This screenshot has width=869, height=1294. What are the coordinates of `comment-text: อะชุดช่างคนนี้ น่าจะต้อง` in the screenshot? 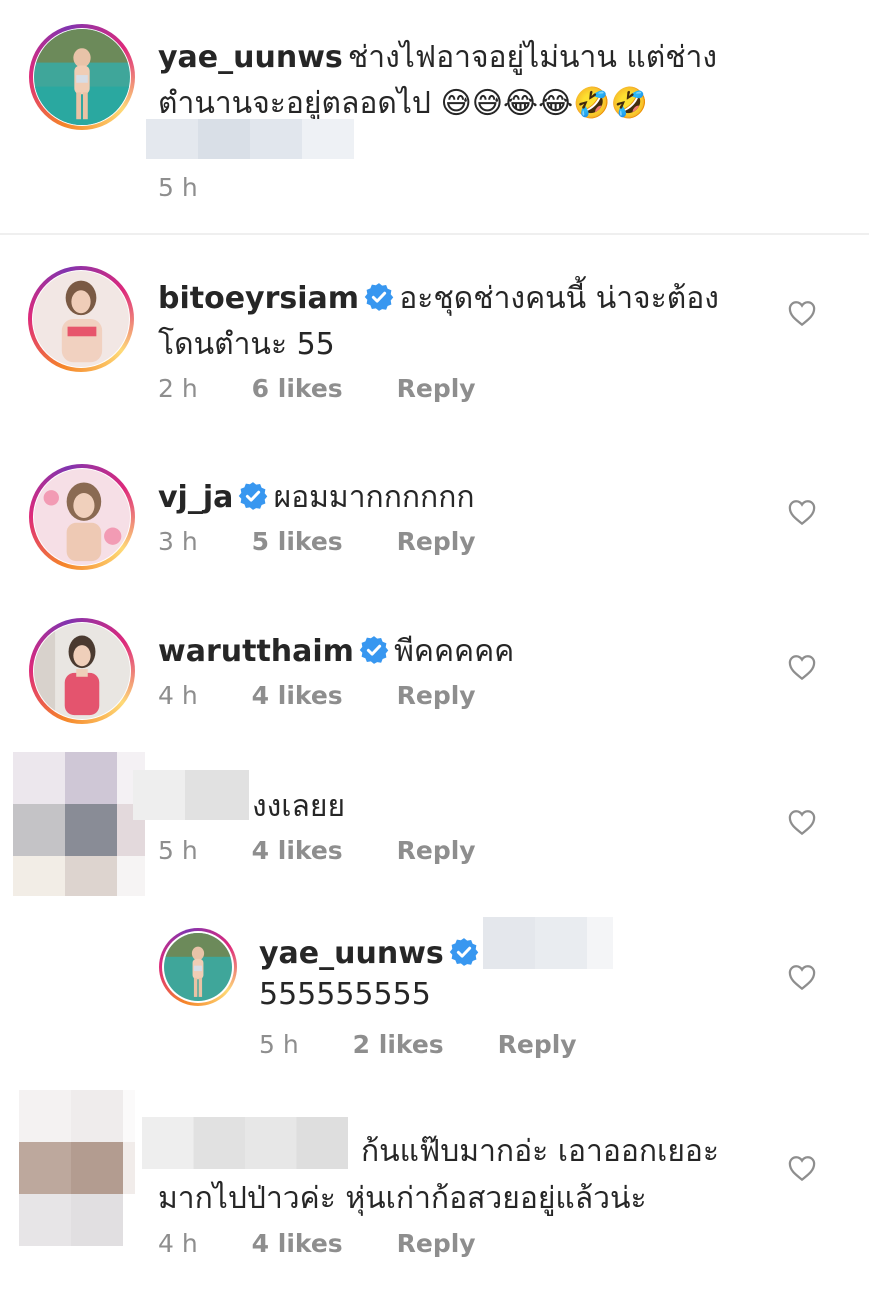 It's located at (559, 298).